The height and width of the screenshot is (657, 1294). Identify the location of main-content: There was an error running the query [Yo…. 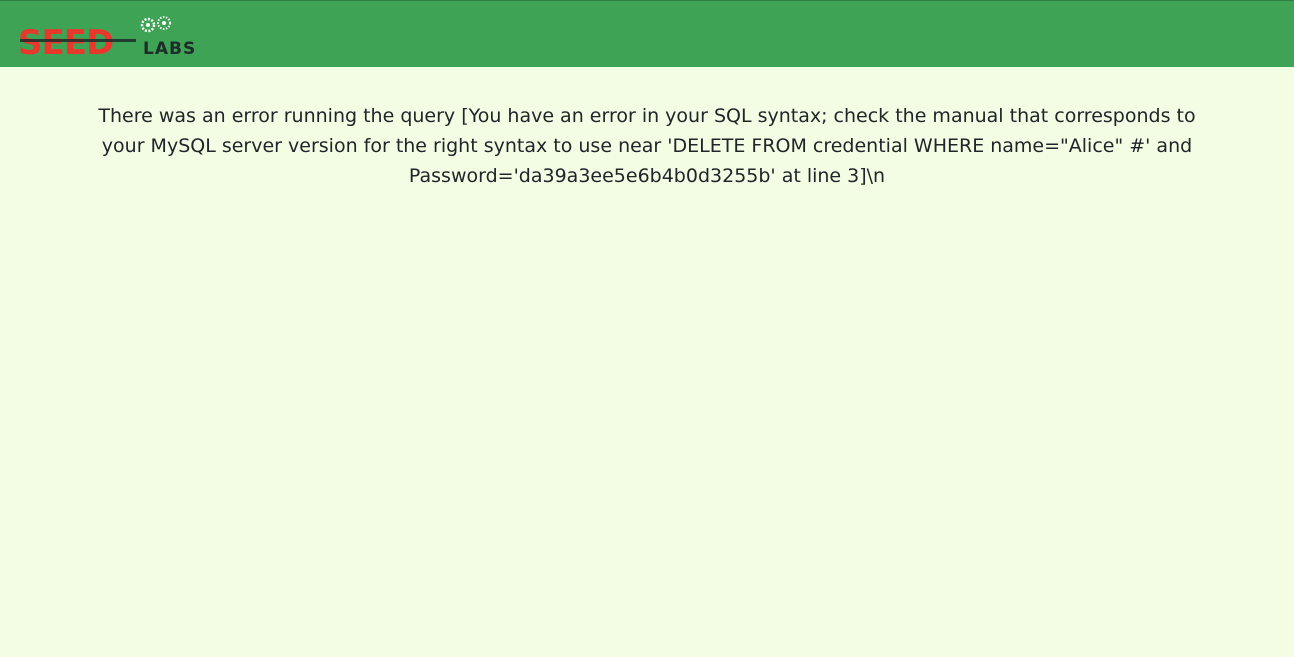
(647, 146).